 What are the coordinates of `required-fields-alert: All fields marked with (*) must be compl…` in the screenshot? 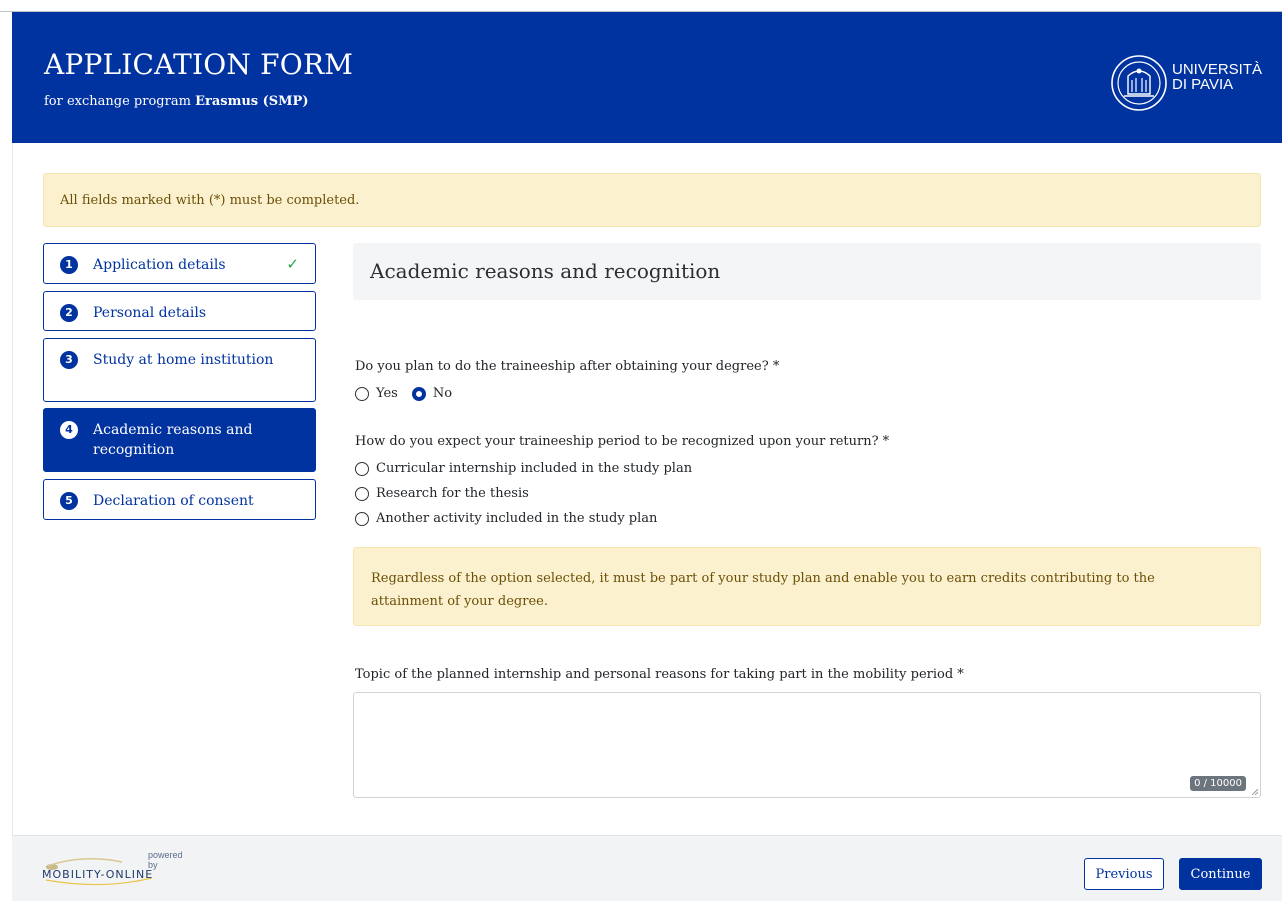 It's located at (652, 200).